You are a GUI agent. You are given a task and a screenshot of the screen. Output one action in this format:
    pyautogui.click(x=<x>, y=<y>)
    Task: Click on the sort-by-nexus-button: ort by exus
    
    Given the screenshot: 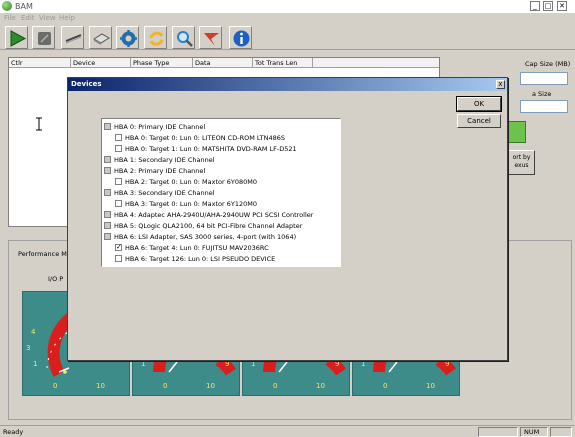 What is the action you would take?
    pyautogui.click(x=521, y=162)
    